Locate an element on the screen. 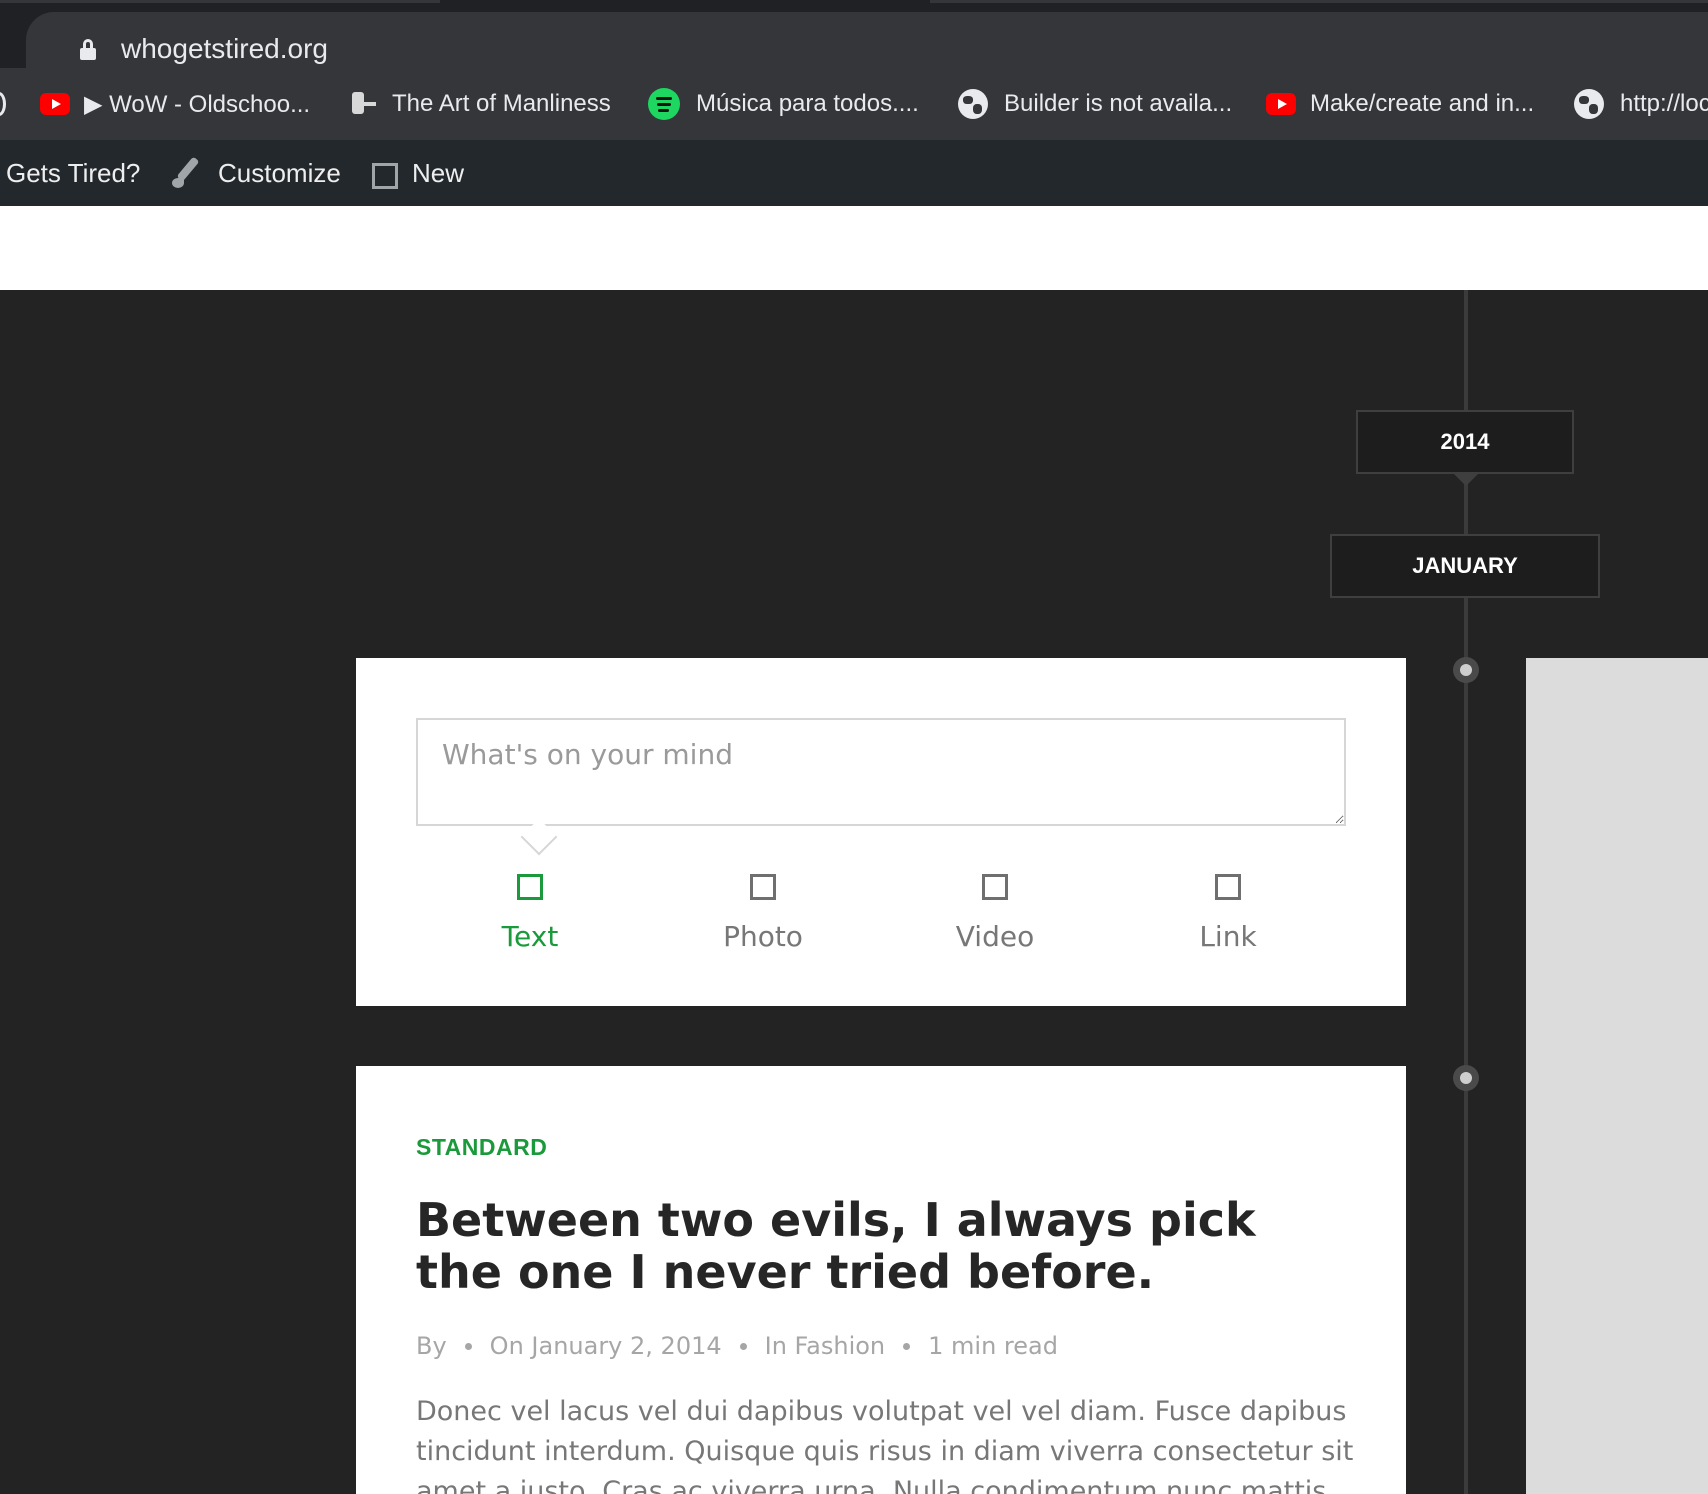 Image resolution: width=1708 pixels, height=1494 pixels. bookmark-label: The Art of Manliness is located at coordinates (501, 103).